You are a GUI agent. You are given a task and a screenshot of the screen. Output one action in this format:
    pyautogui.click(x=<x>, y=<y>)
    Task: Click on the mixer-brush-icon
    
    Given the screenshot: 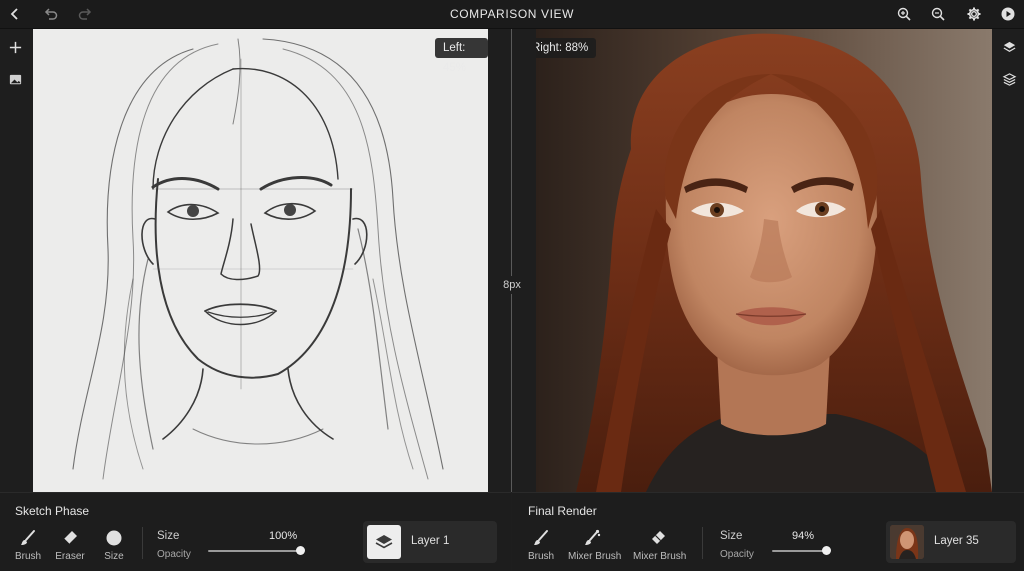 What is the action you would take?
    pyautogui.click(x=592, y=538)
    